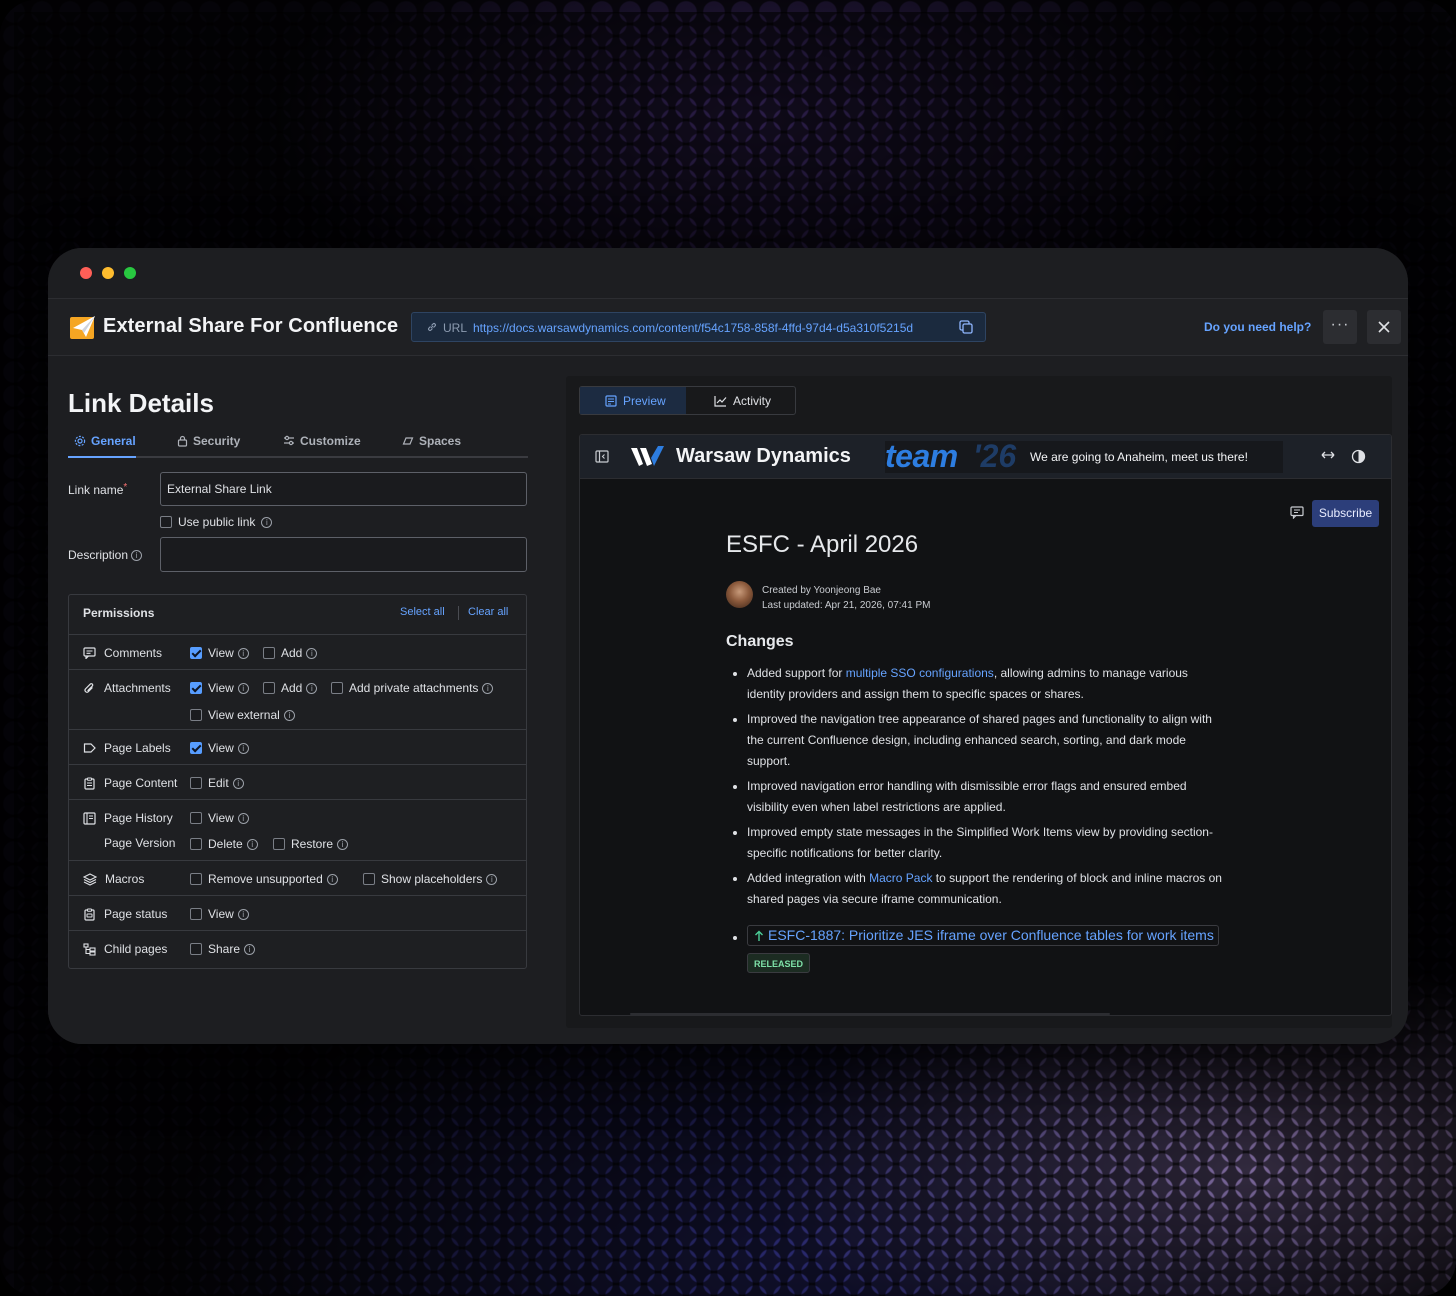 The width and height of the screenshot is (1456, 1296). What do you see at coordinates (130, 273) in the screenshot?
I see `maximize-window-button` at bounding box center [130, 273].